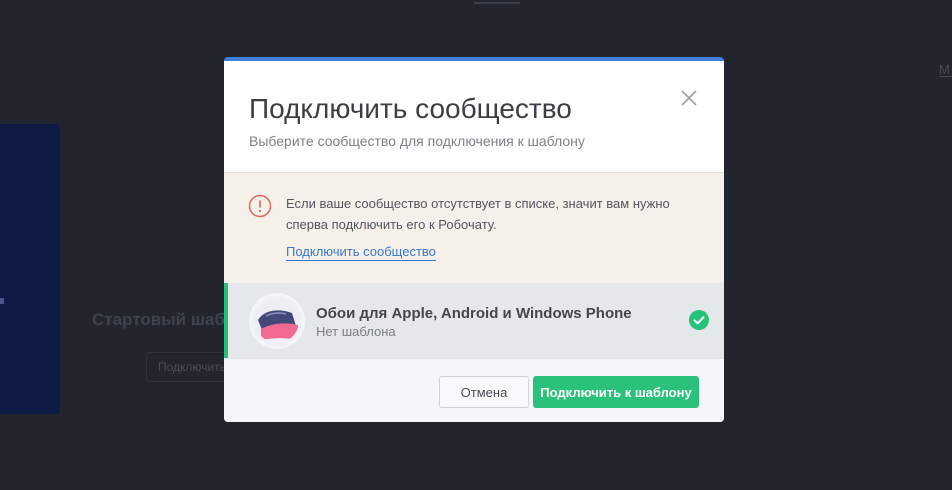 This screenshot has width=952, height=490. What do you see at coordinates (277, 321) in the screenshot?
I see `community-avatar` at bounding box center [277, 321].